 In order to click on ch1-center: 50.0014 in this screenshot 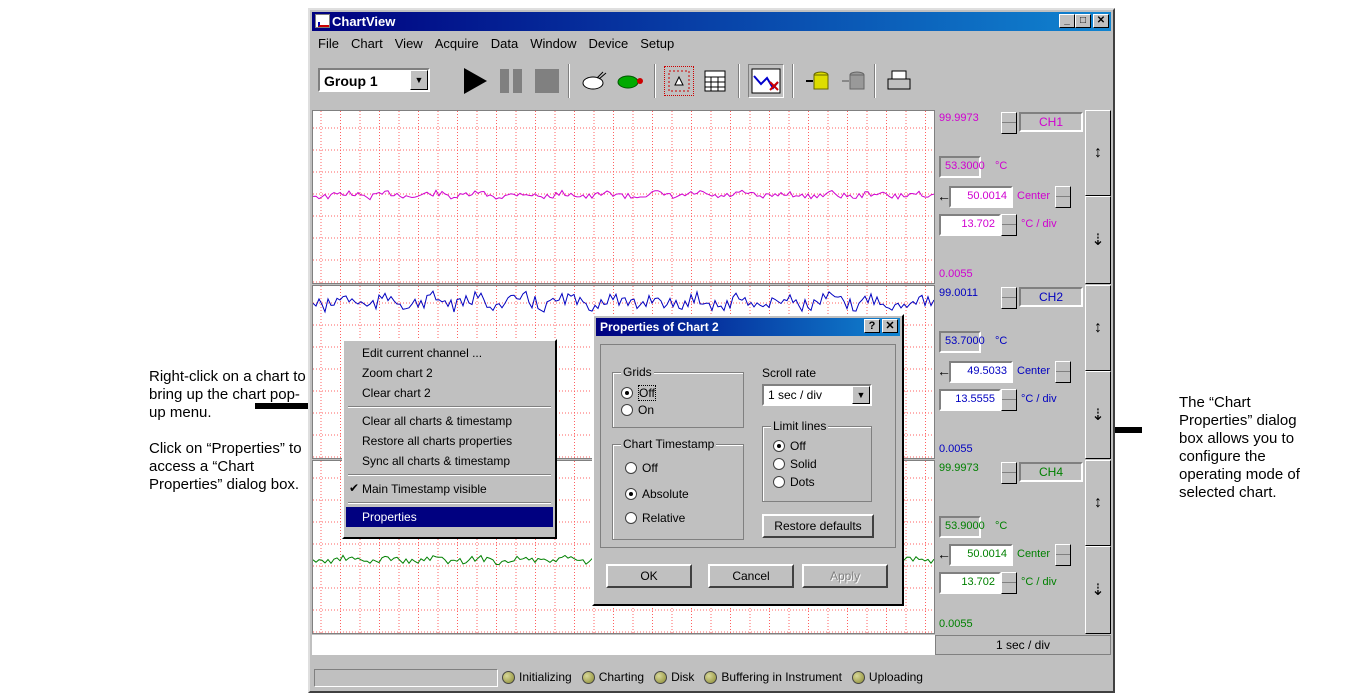, I will do `click(981, 197)`.